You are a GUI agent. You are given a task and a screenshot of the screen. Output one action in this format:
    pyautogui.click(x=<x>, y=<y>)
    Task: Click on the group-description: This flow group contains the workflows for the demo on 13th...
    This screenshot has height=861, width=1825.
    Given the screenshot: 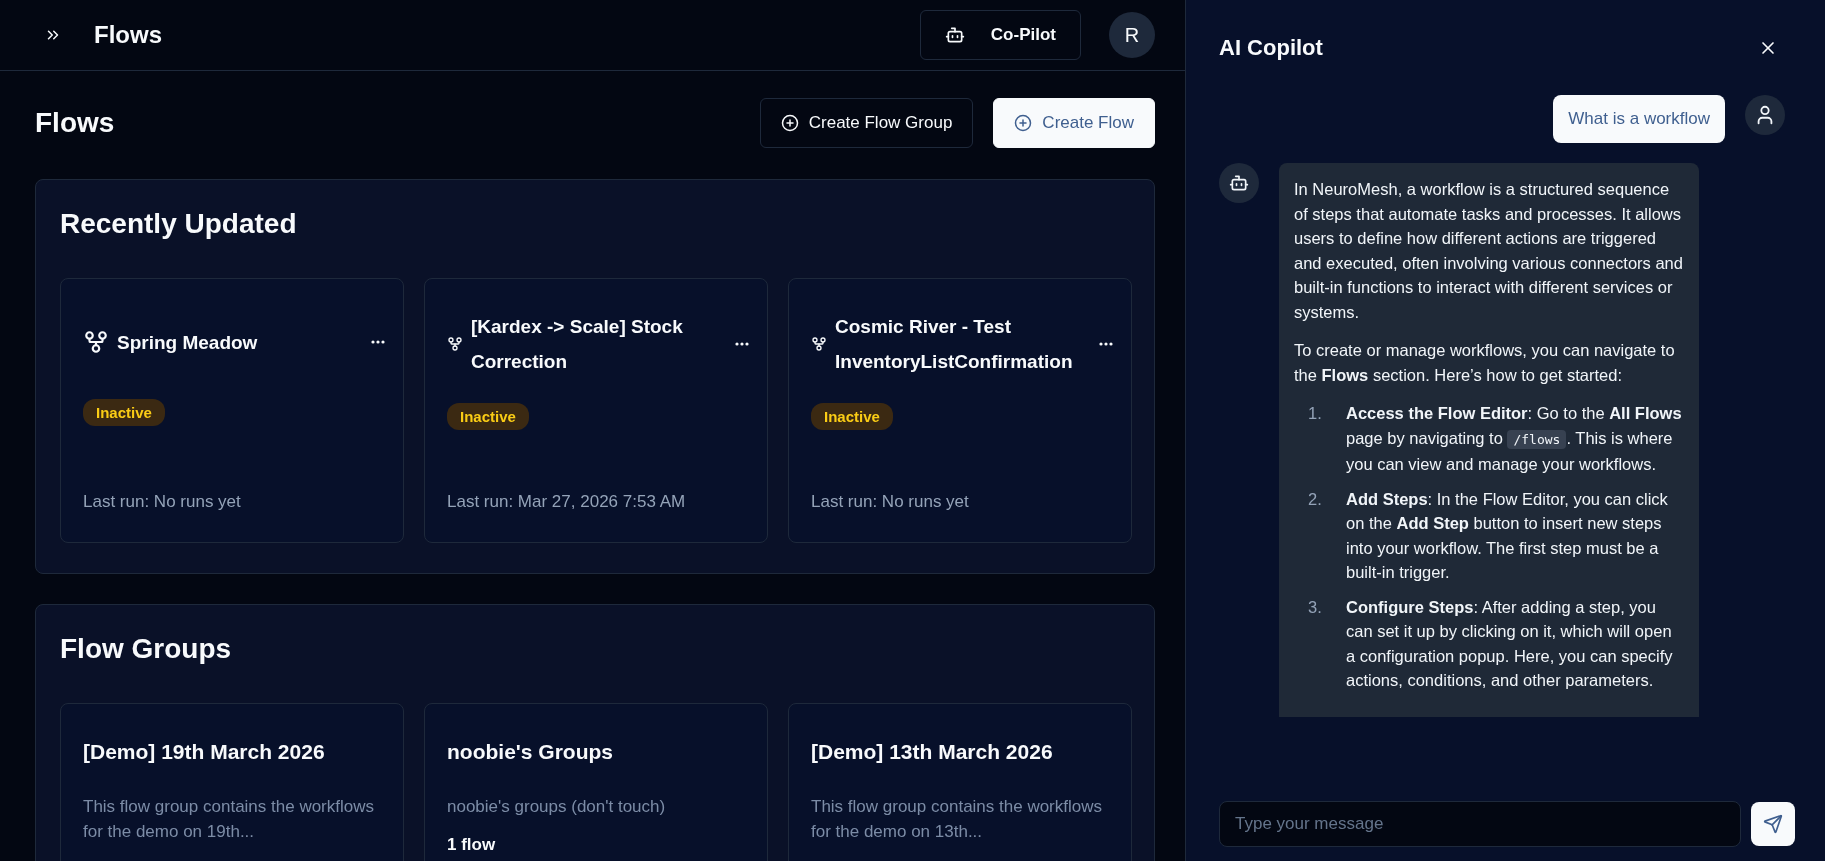 What is the action you would take?
    pyautogui.click(x=957, y=819)
    